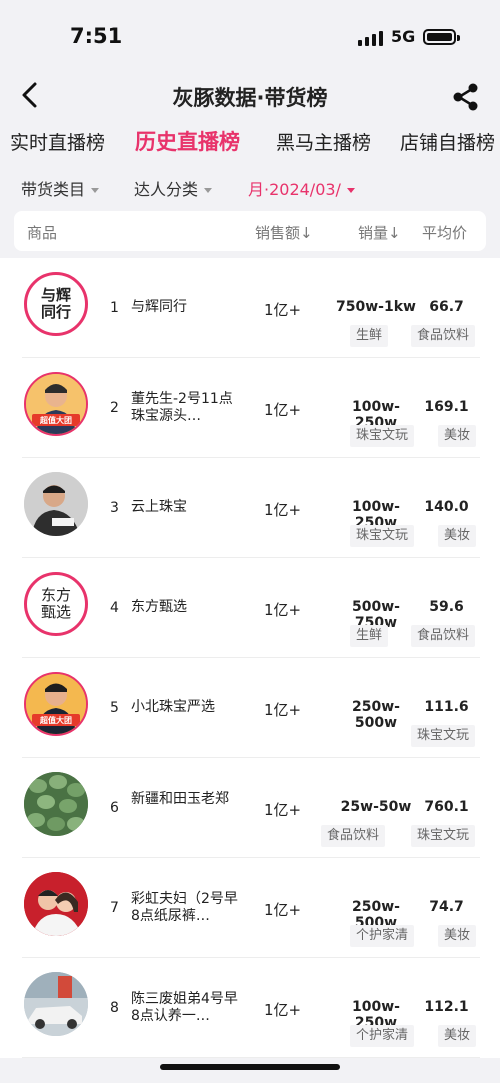 The width and height of the screenshot is (500, 1083). I want to click on avg-price: 66.7, so click(446, 307).